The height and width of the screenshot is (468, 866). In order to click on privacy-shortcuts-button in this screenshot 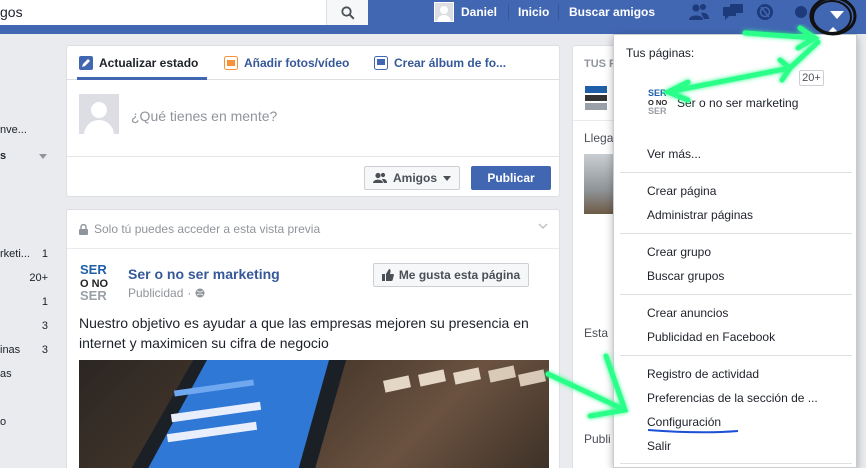, I will do `click(801, 12)`.